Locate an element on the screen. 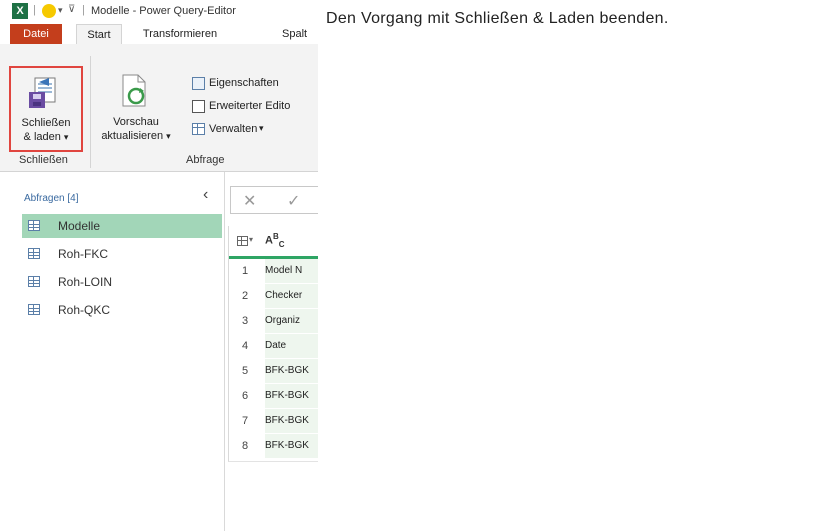 This screenshot has height=531, width=824. tab-transformieren: Transformieren is located at coordinates (180, 34).